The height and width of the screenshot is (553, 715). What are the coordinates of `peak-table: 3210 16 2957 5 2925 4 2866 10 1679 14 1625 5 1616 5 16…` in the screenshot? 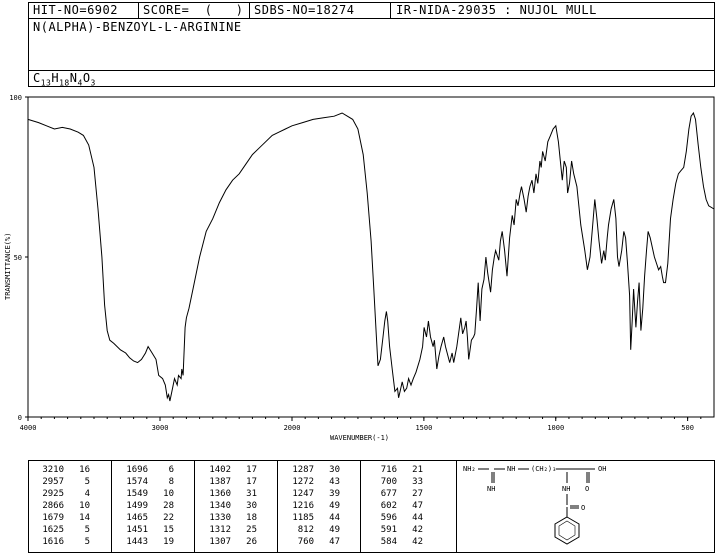 It's located at (242, 506).